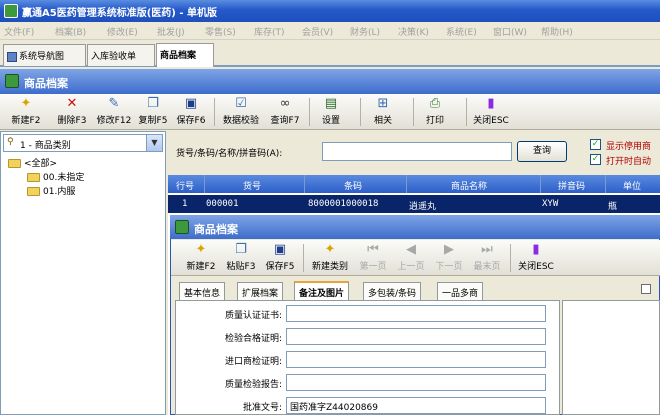 The height and width of the screenshot is (415, 660). Describe the element at coordinates (11, 11) in the screenshot. I see `app-icon` at that location.